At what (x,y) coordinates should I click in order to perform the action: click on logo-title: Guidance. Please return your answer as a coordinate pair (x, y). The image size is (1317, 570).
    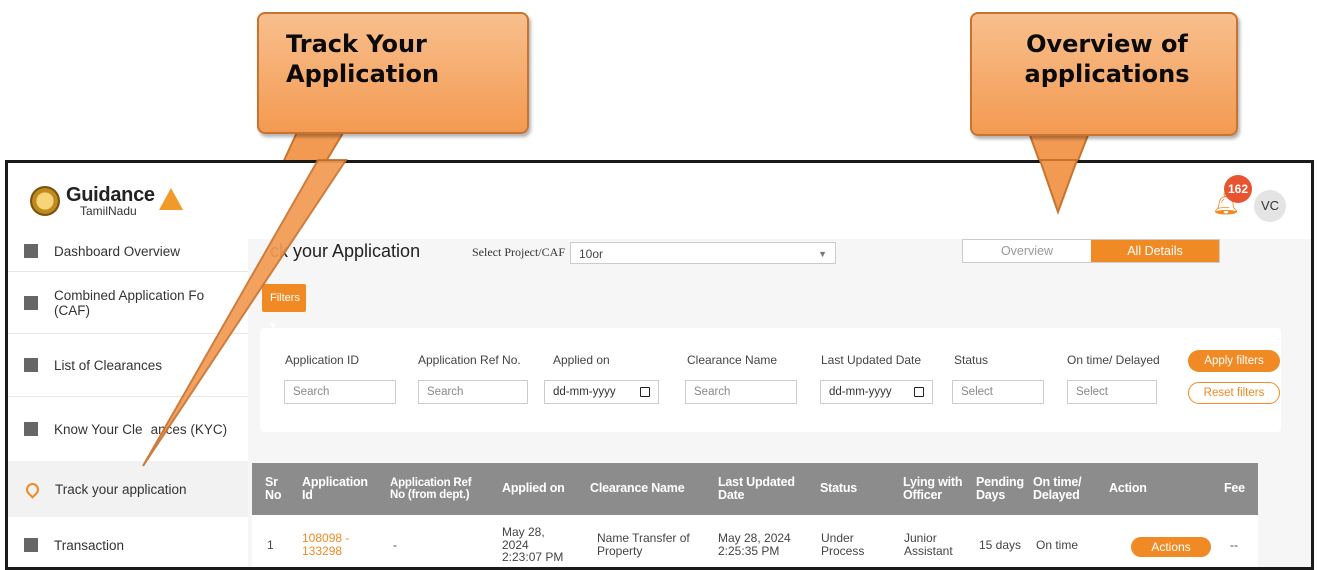
    Looking at the image, I should click on (110, 195).